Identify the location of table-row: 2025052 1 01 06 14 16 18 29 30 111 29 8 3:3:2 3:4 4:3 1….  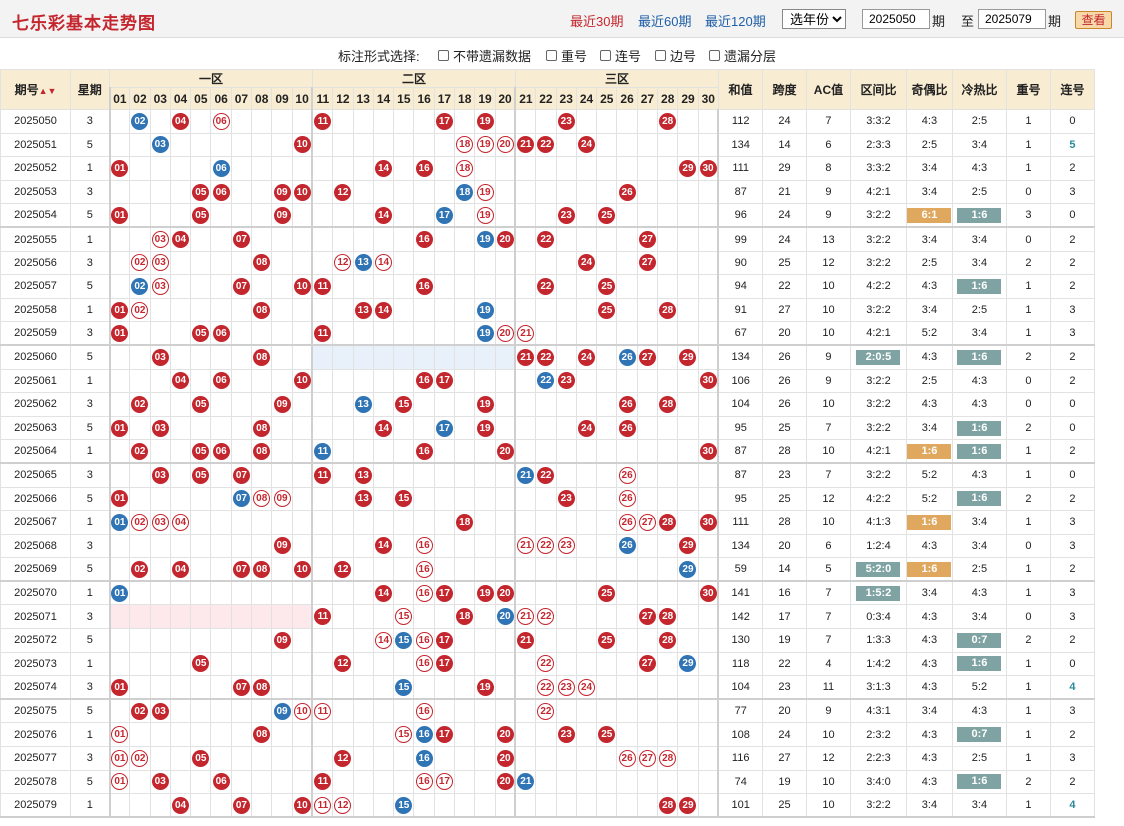
(547, 168).